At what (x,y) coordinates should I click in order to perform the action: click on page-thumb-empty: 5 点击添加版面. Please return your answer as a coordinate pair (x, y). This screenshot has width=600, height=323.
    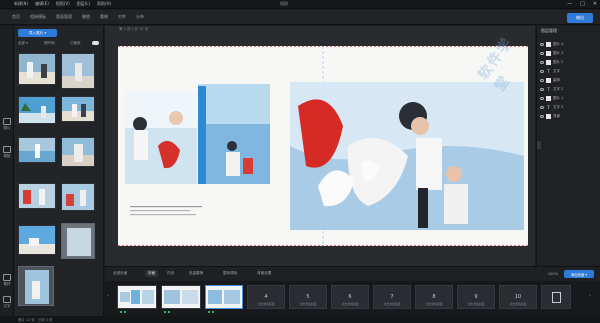
    Looking at the image, I should click on (308, 297).